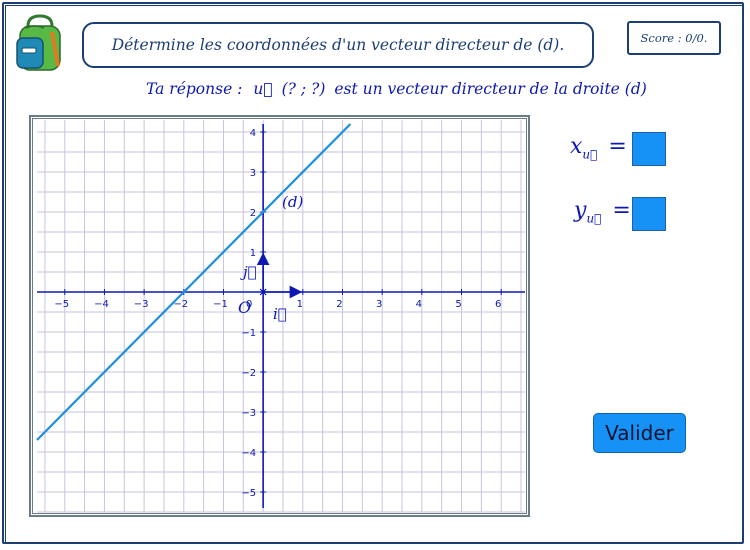  What do you see at coordinates (253, 253) in the screenshot?
I see `y-tick-label: 1` at bounding box center [253, 253].